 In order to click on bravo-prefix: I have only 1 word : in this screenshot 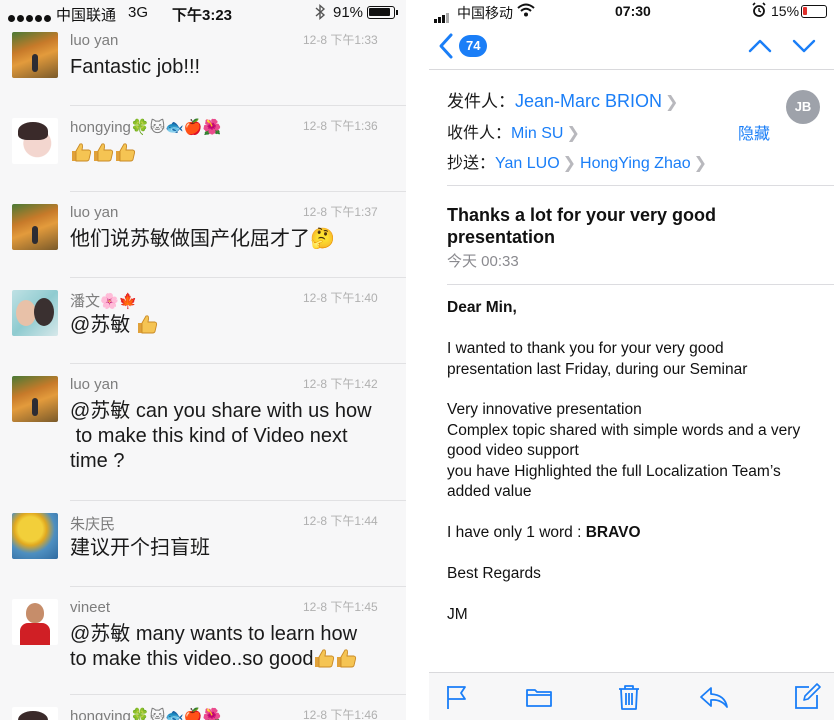, I will do `click(516, 532)`.